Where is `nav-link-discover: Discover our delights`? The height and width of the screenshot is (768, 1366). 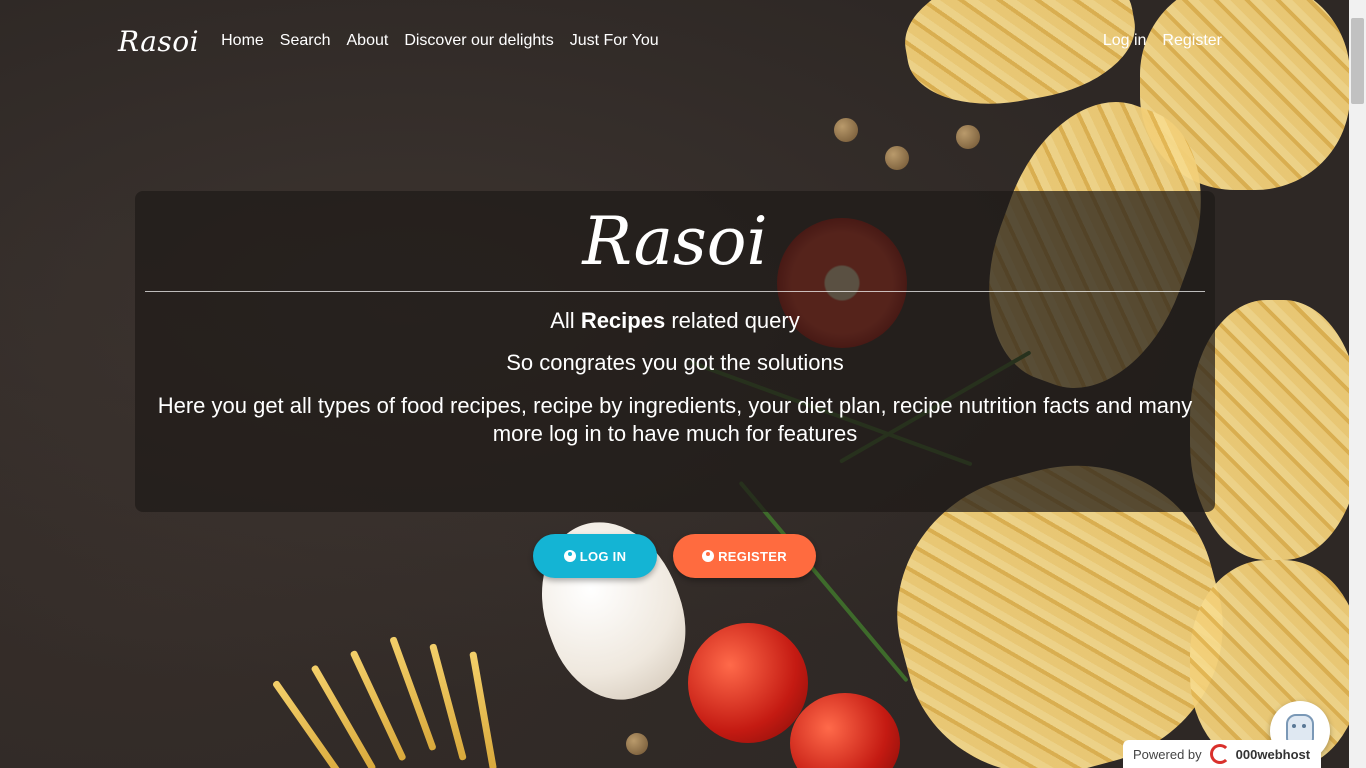
nav-link-discover: Discover our delights is located at coordinates (478, 41).